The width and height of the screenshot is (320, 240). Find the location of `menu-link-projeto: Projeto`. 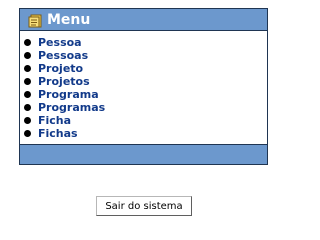

menu-link-projeto: Projeto is located at coordinates (60, 68).